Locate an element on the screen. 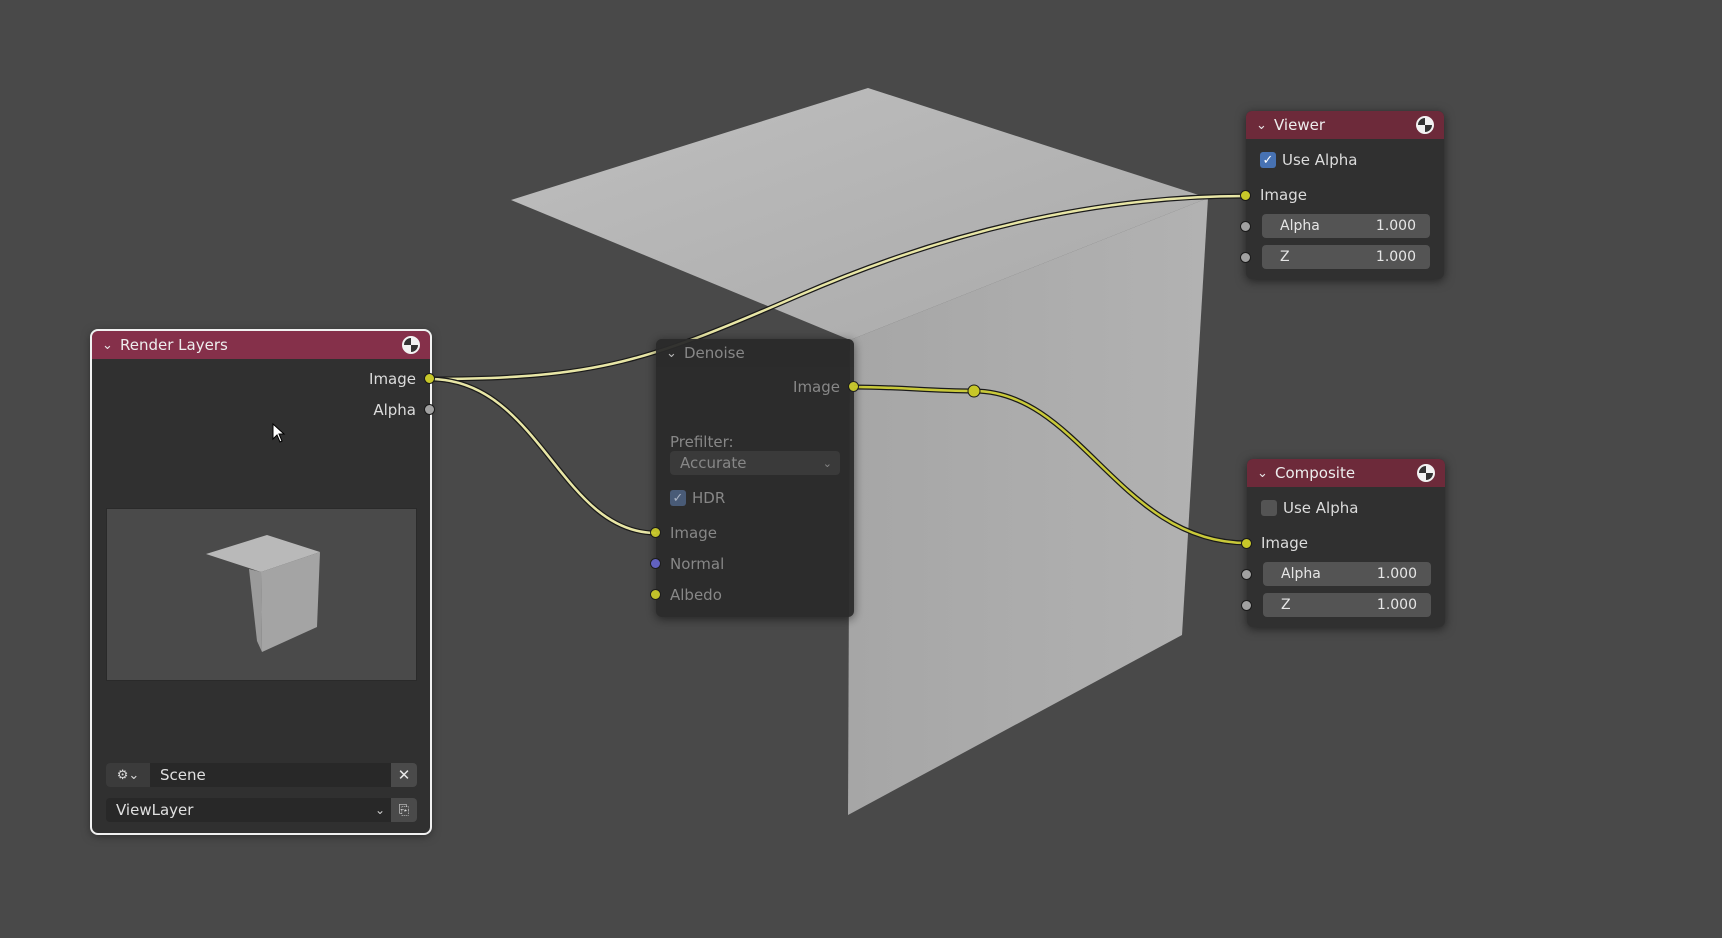 This screenshot has width=1722, height=938. close-icon: ✕ is located at coordinates (404, 775).